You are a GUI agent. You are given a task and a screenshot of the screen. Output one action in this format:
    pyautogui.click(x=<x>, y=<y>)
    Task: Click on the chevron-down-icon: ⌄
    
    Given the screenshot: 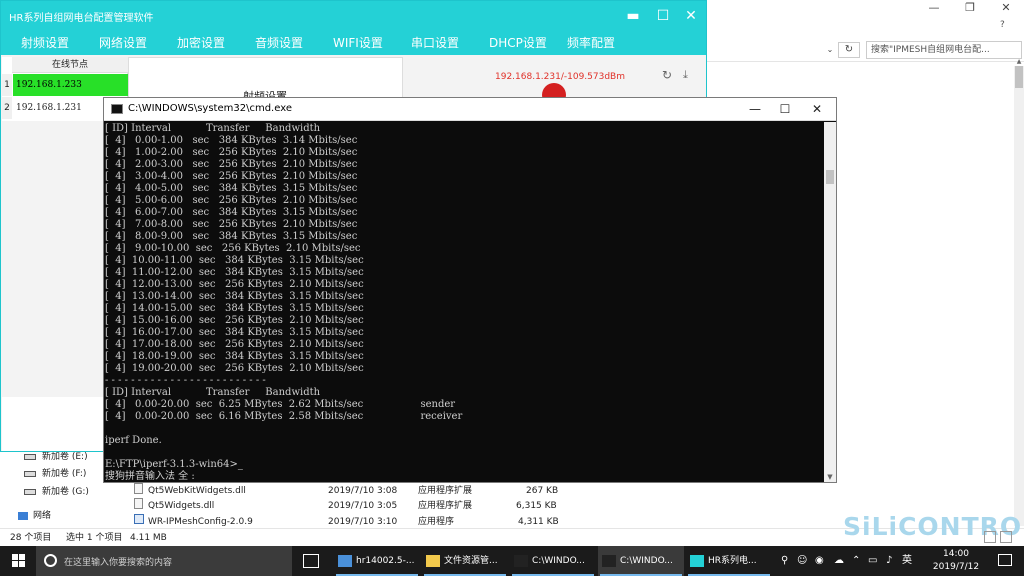 What is the action you would take?
    pyautogui.click(x=830, y=50)
    